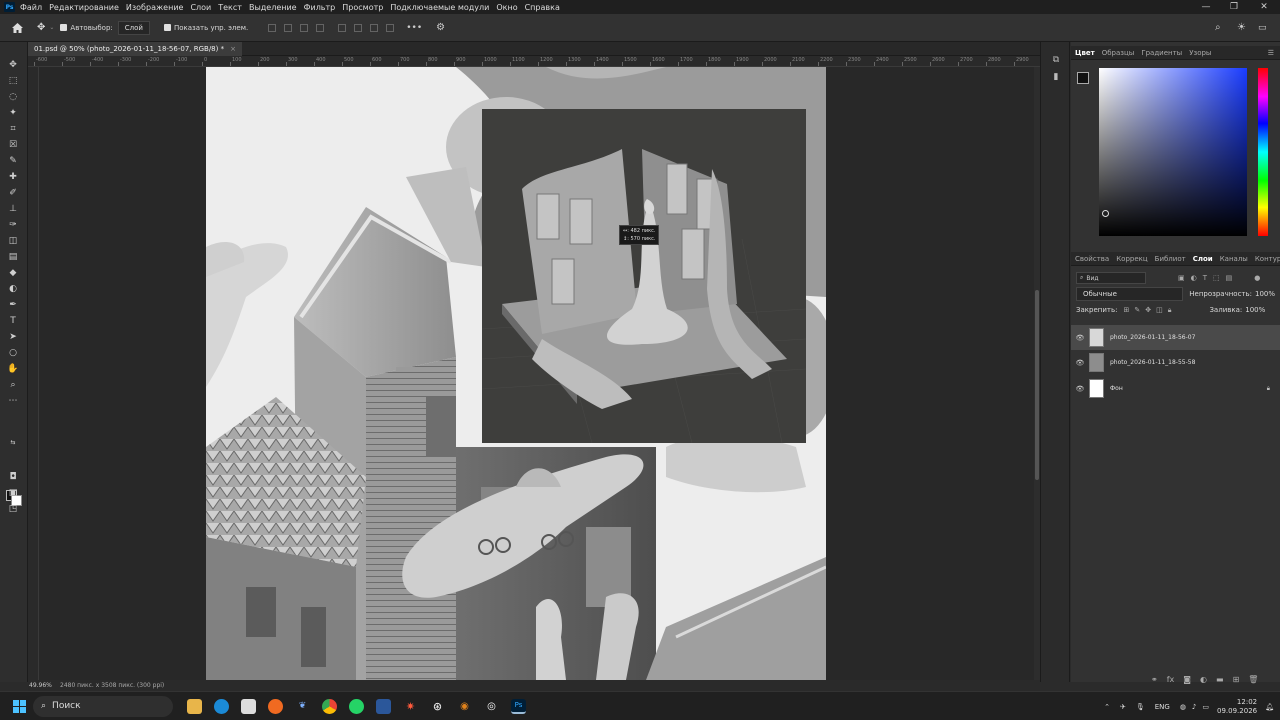  Describe the element at coordinates (13, 400) in the screenshot. I see `edit-toolbar-icon: ⋯` at that location.